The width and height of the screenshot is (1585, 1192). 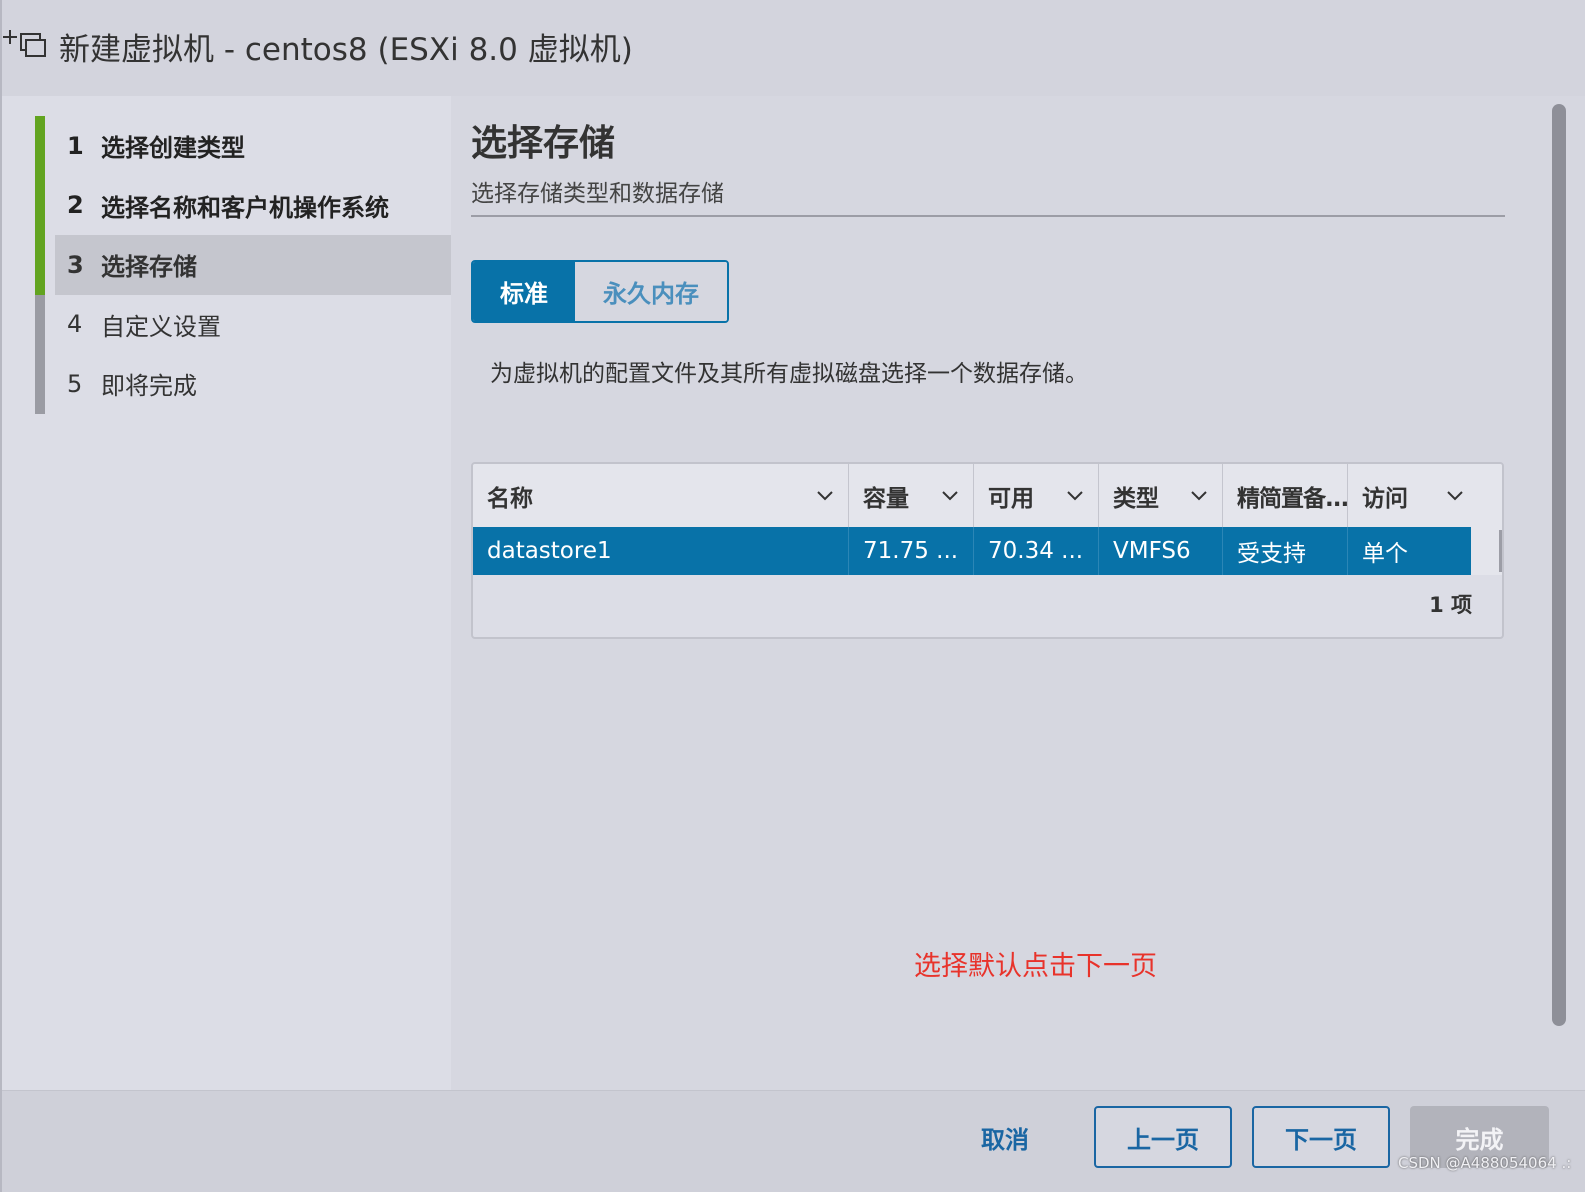 I want to click on table-scrollbar, so click(x=1500, y=551).